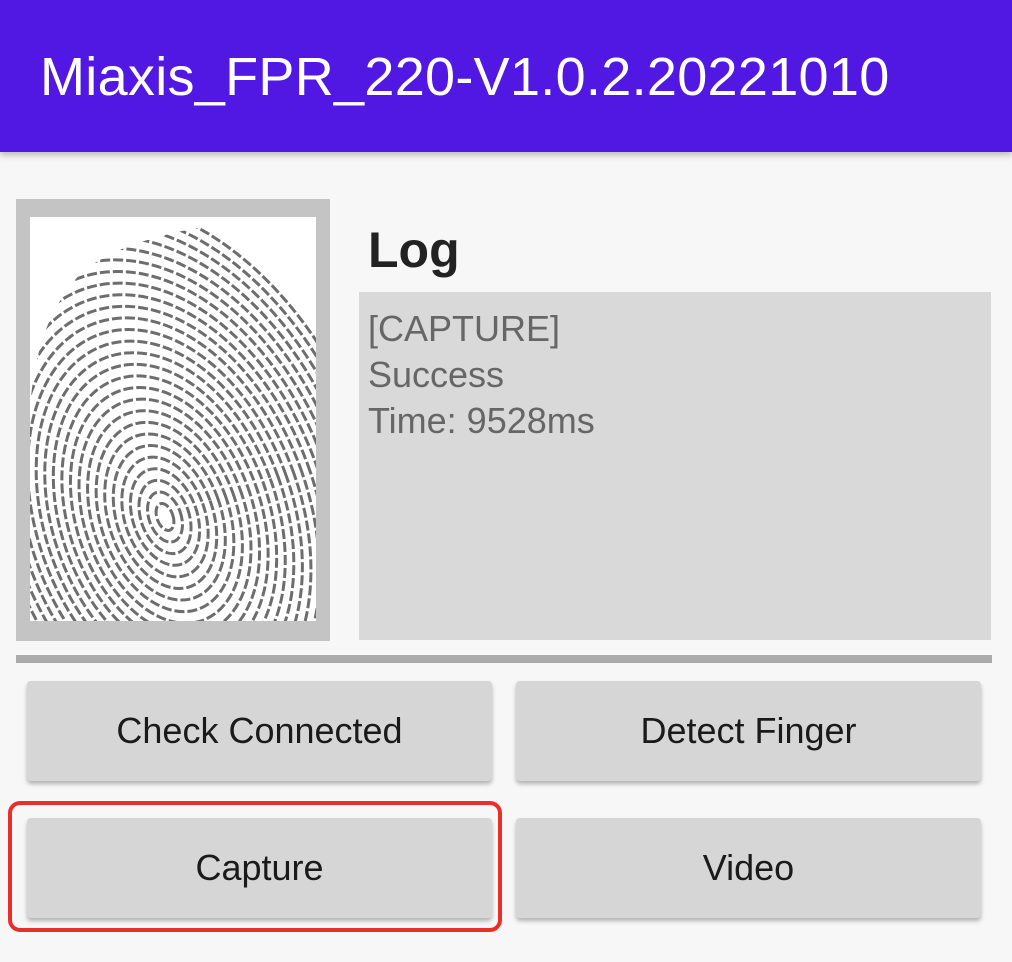 This screenshot has width=1012, height=962. Describe the element at coordinates (255, 866) in the screenshot. I see `capture-highlight-box` at that location.